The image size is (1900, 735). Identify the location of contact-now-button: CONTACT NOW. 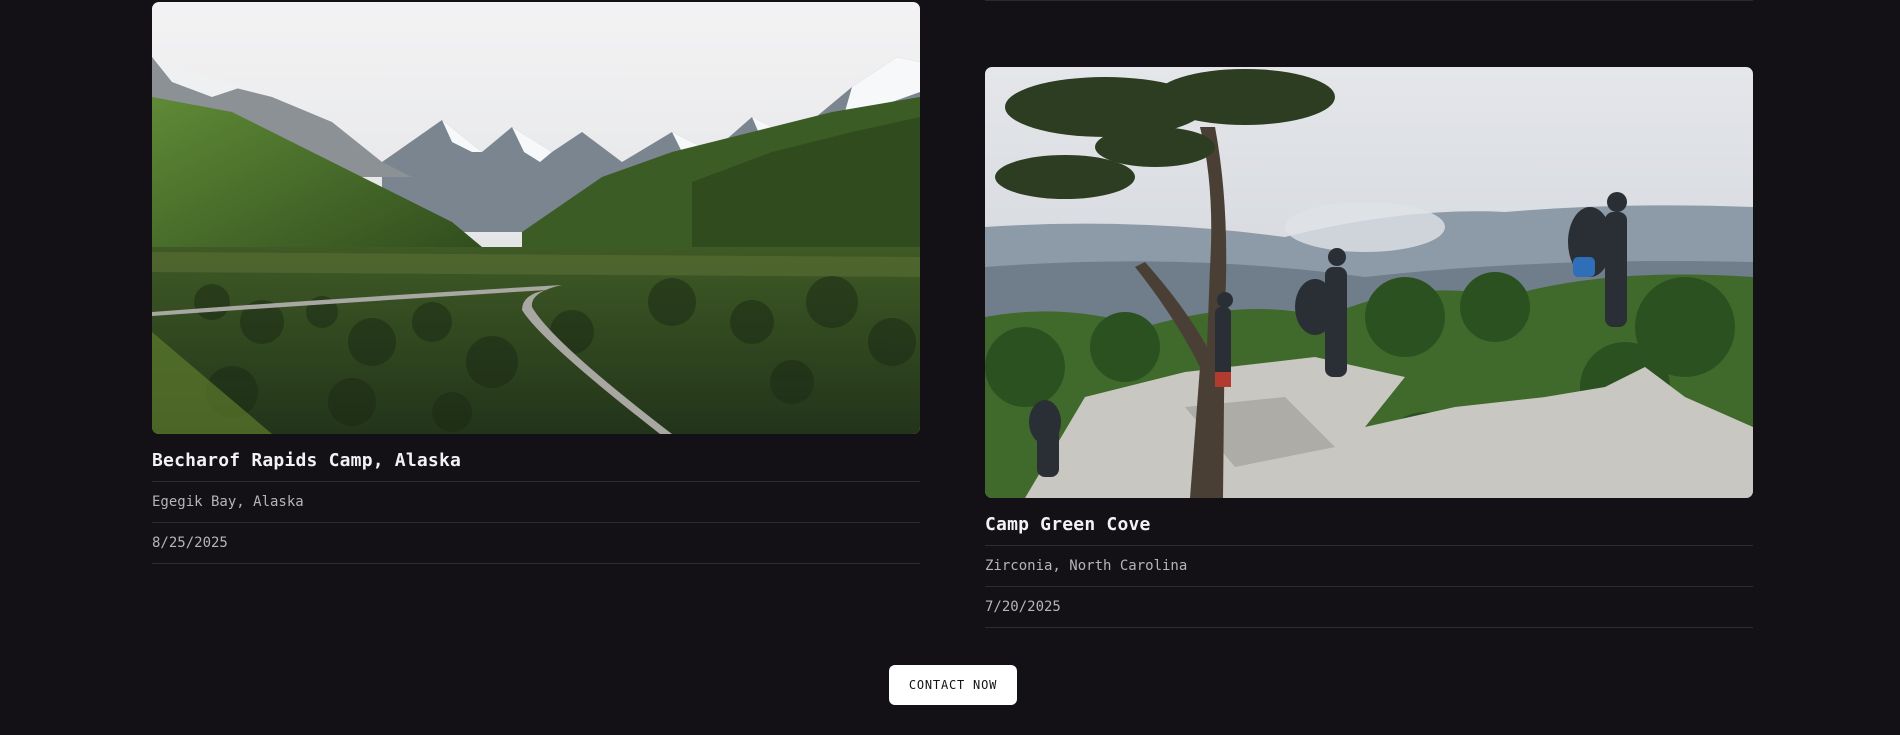
(953, 685).